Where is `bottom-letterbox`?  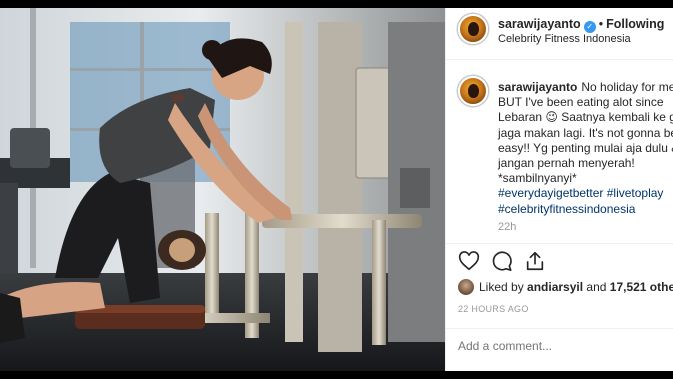 bottom-letterbox is located at coordinates (336, 375).